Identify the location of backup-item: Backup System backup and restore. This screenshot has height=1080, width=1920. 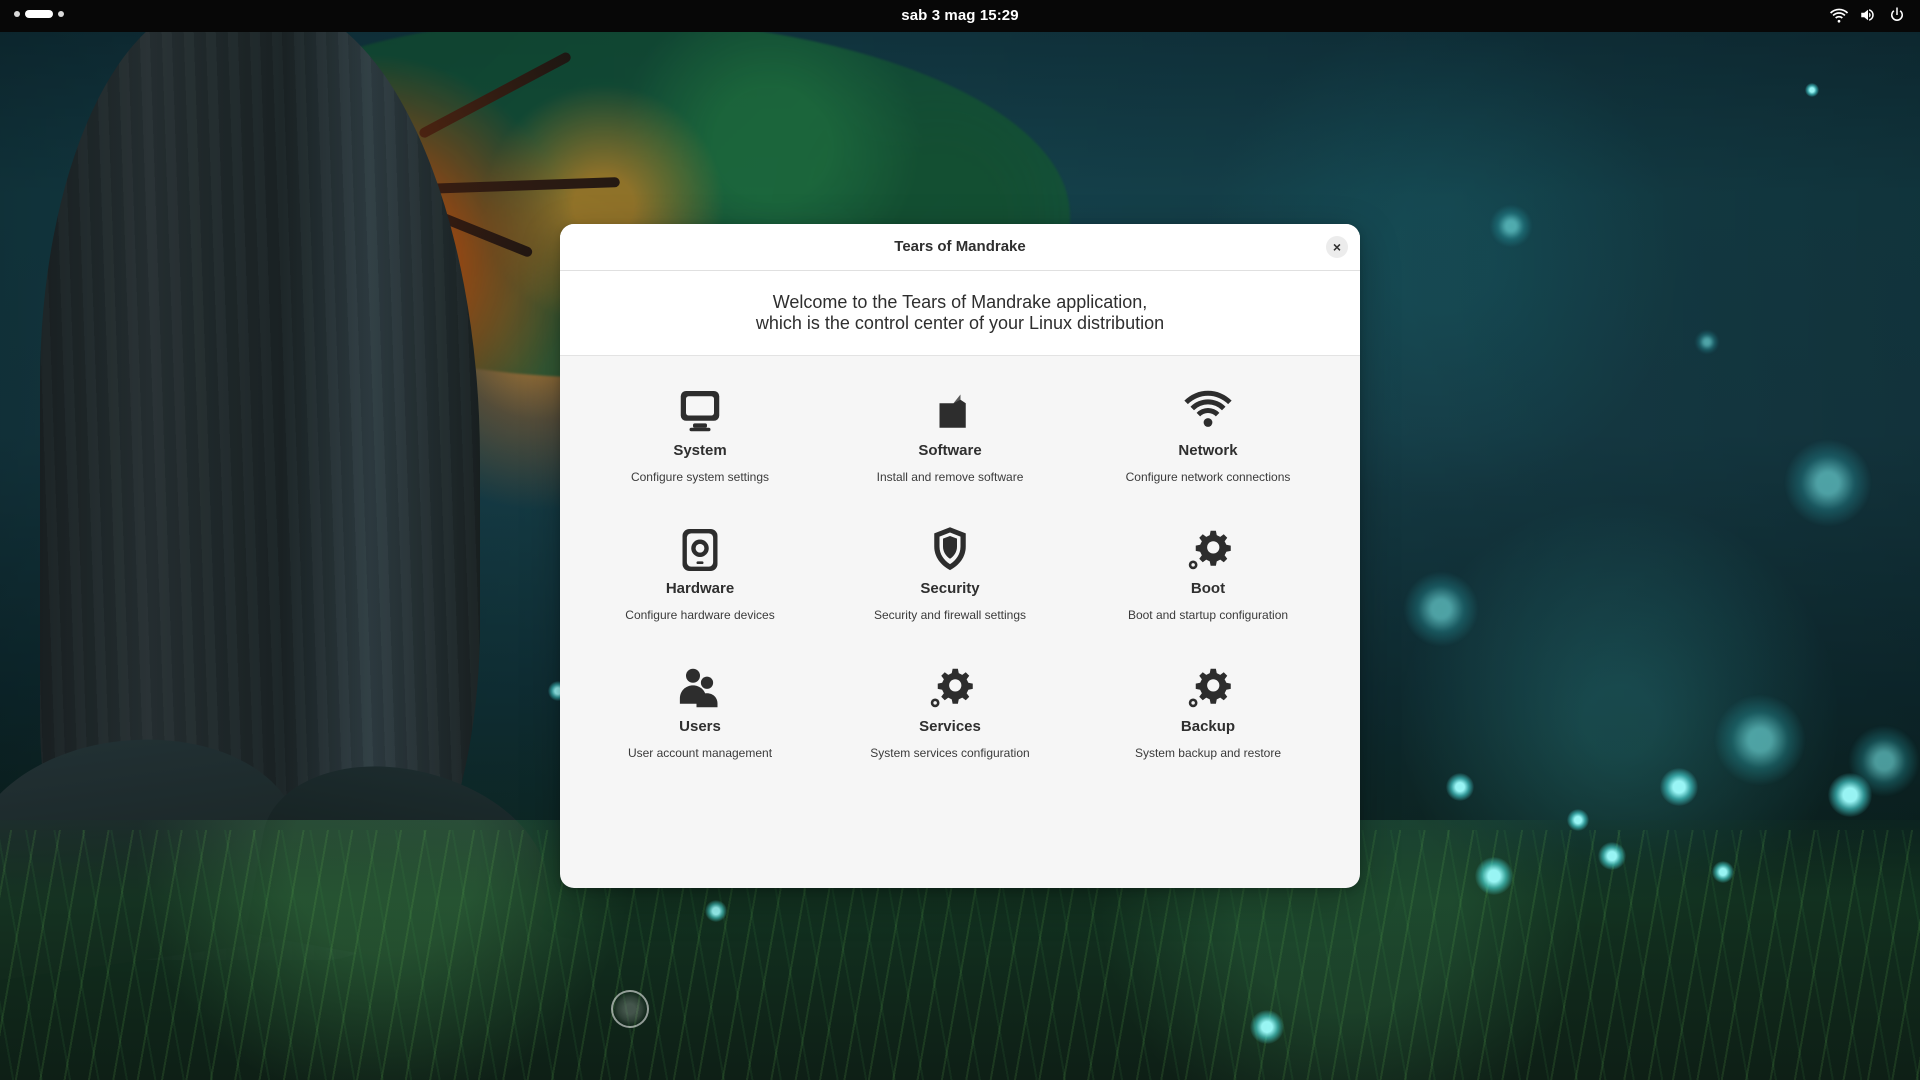
(1208, 720).